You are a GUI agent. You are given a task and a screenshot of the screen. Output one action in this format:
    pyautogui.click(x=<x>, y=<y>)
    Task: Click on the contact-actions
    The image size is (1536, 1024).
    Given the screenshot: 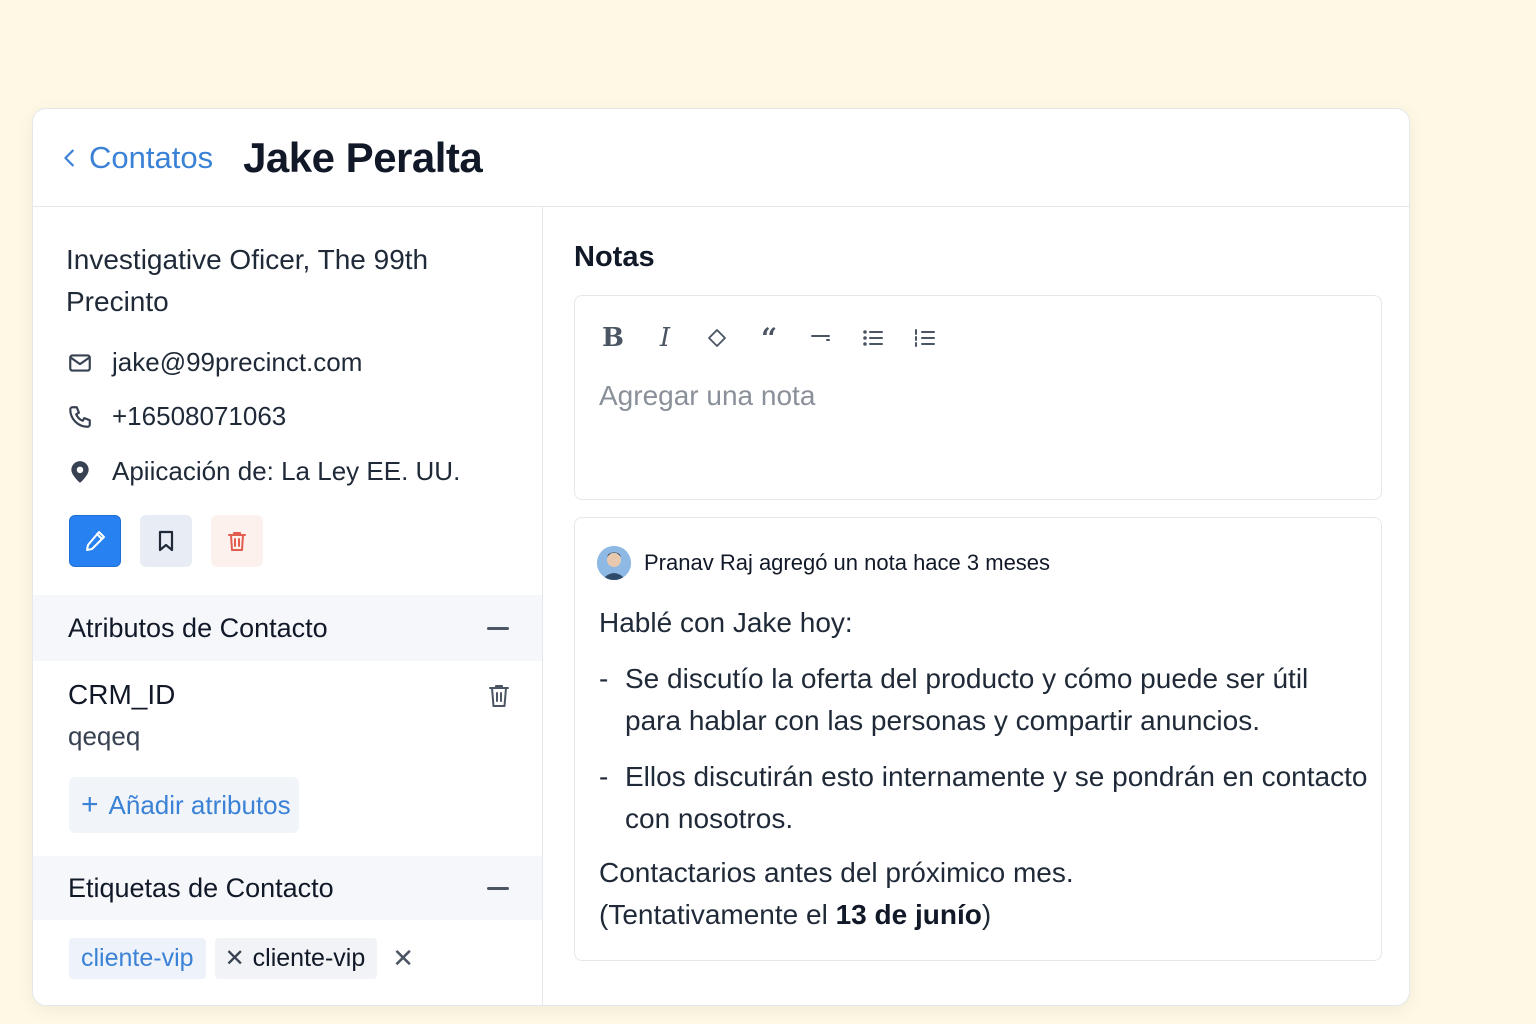 What is the action you would take?
    pyautogui.click(x=166, y=541)
    